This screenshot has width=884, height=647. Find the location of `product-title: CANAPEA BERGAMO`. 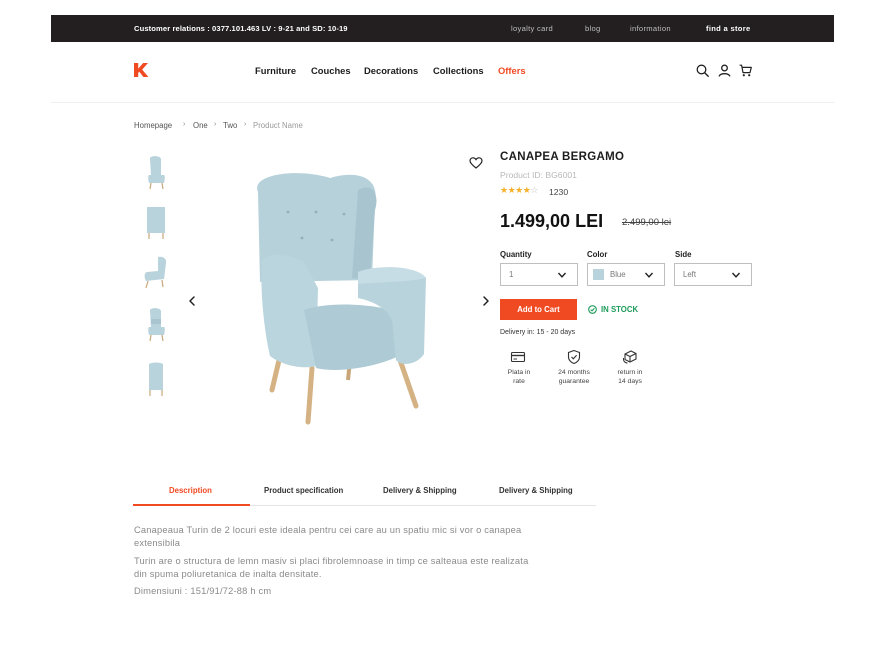

product-title: CANAPEA BERGAMO is located at coordinates (562, 157).